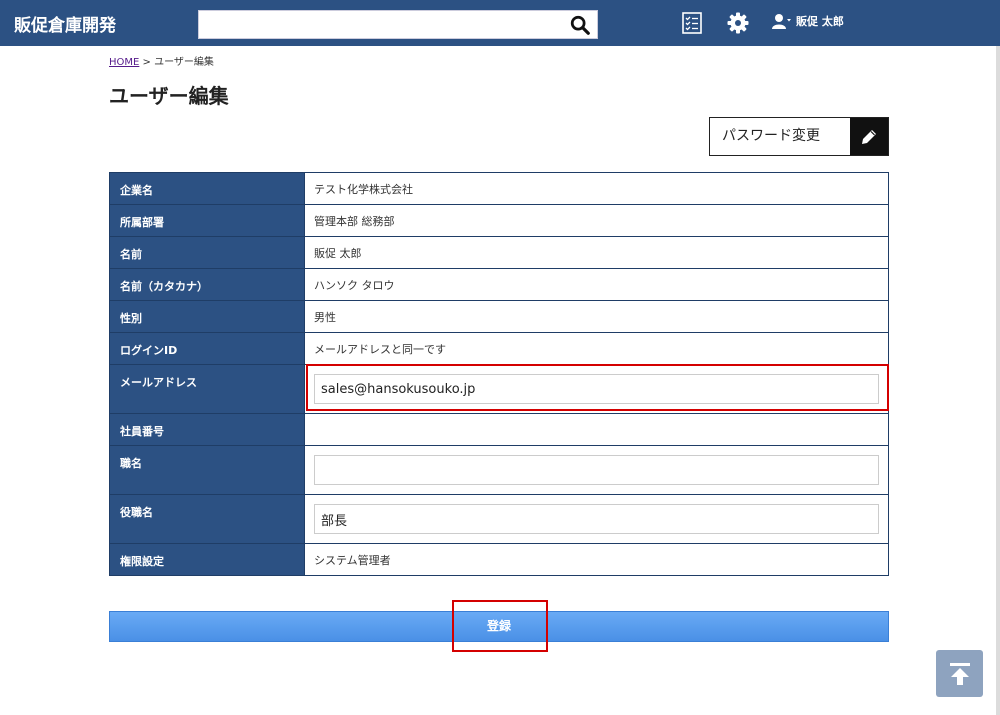 This screenshot has width=1000, height=715. I want to click on position-field, so click(596, 519).